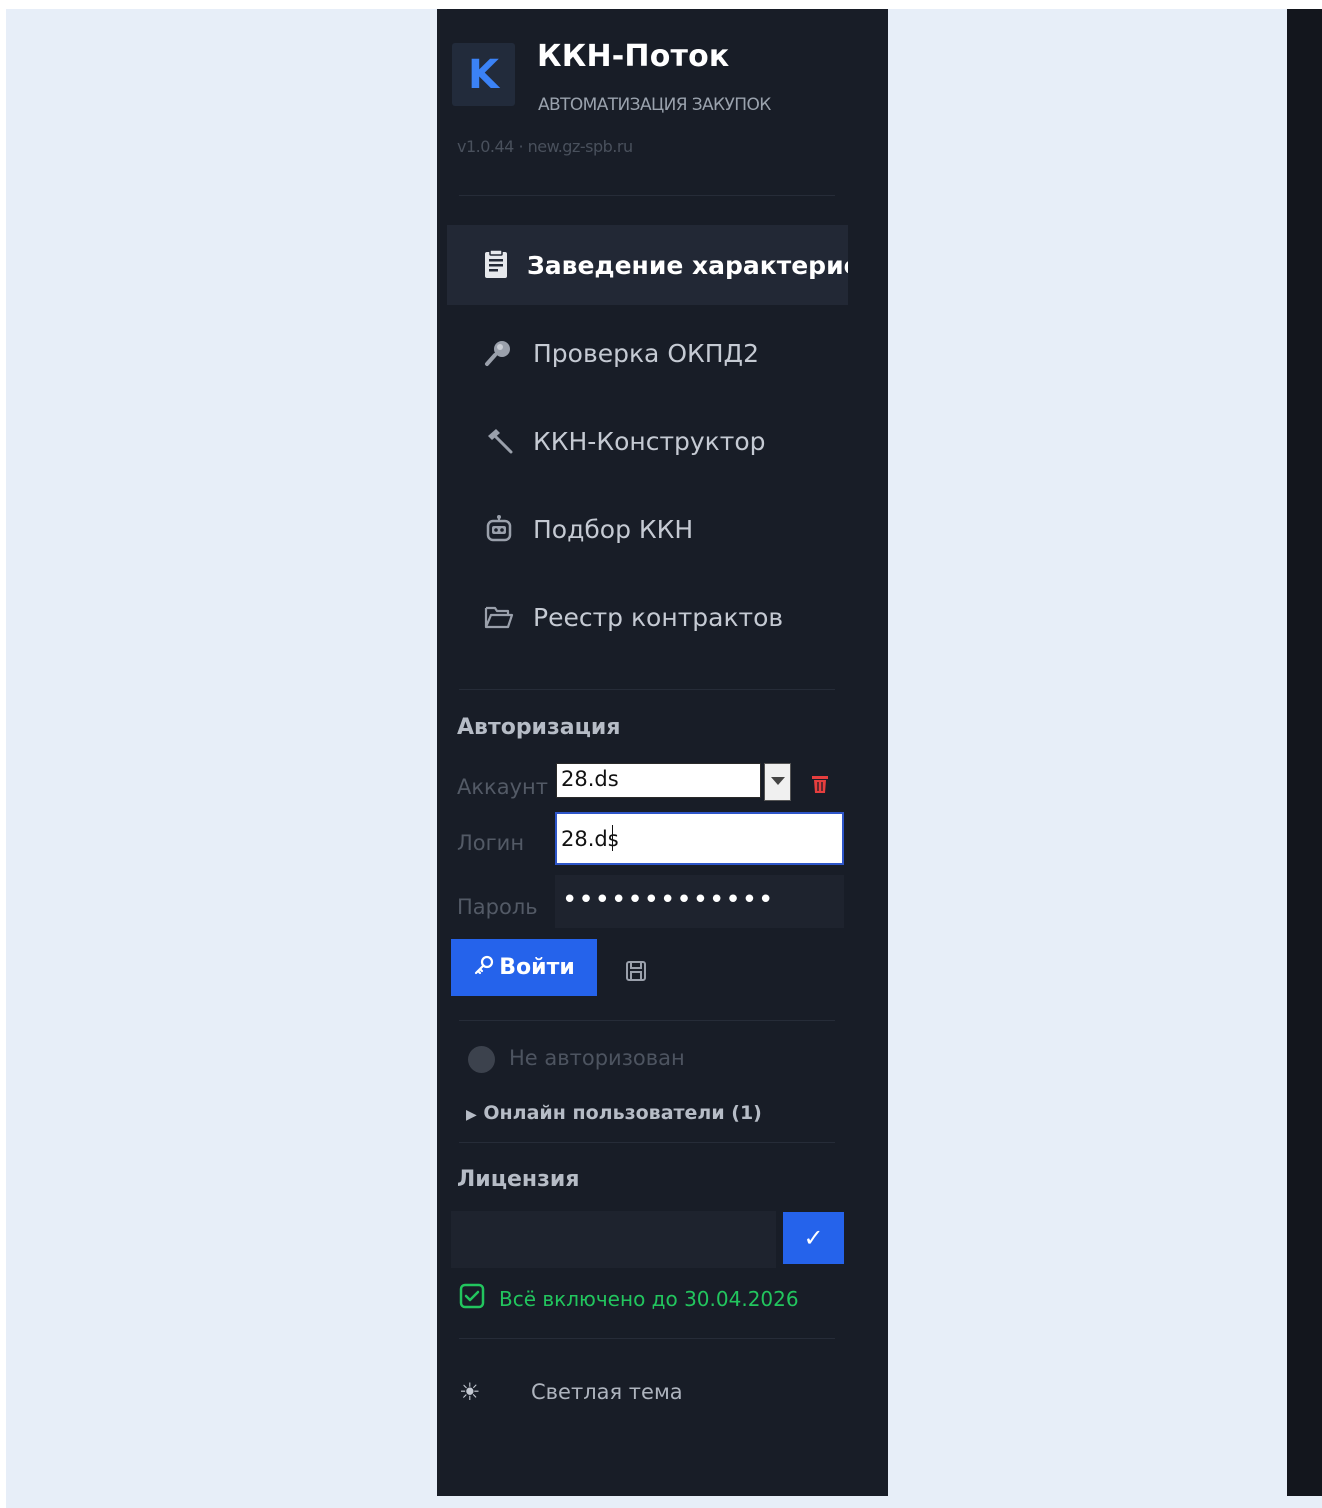 Image resolution: width=1322 pixels, height=1508 pixels. I want to click on logo-letter: K, so click(483, 74).